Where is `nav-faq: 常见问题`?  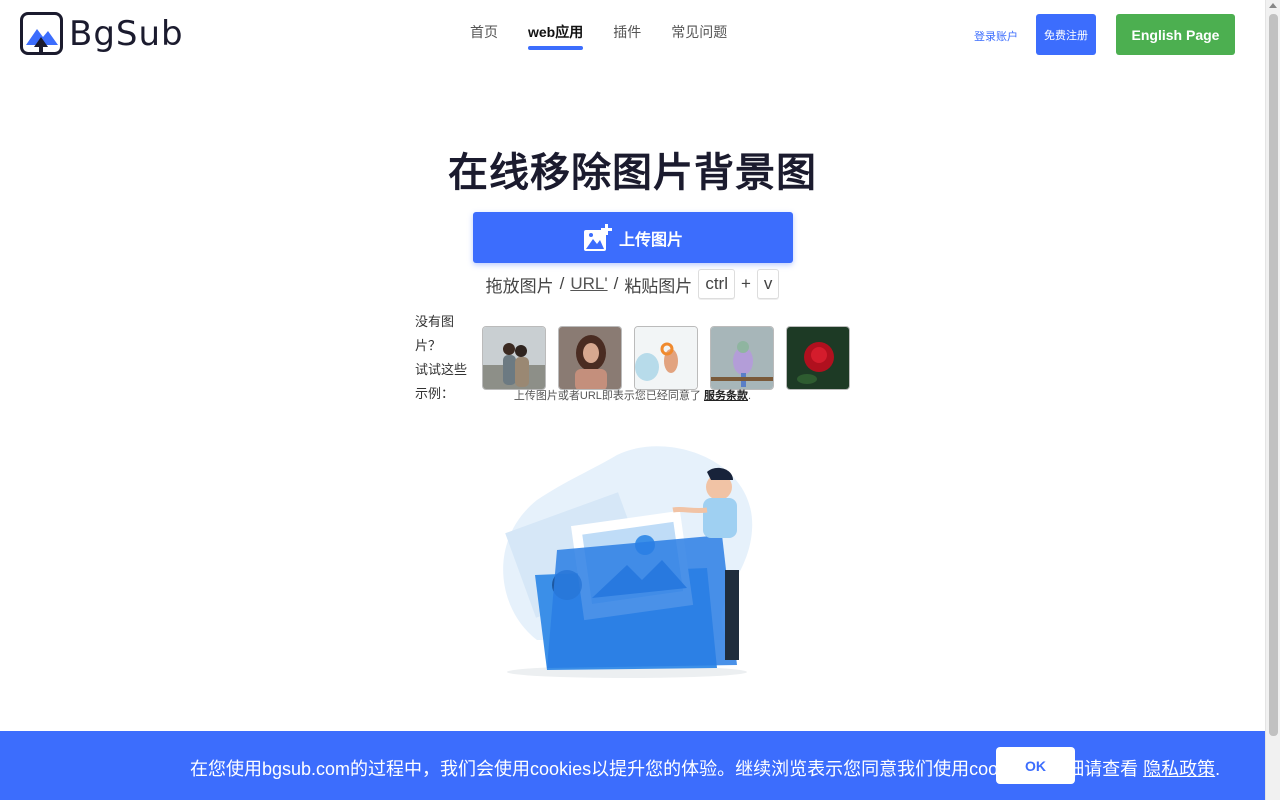
nav-faq: 常见问题 is located at coordinates (699, 34).